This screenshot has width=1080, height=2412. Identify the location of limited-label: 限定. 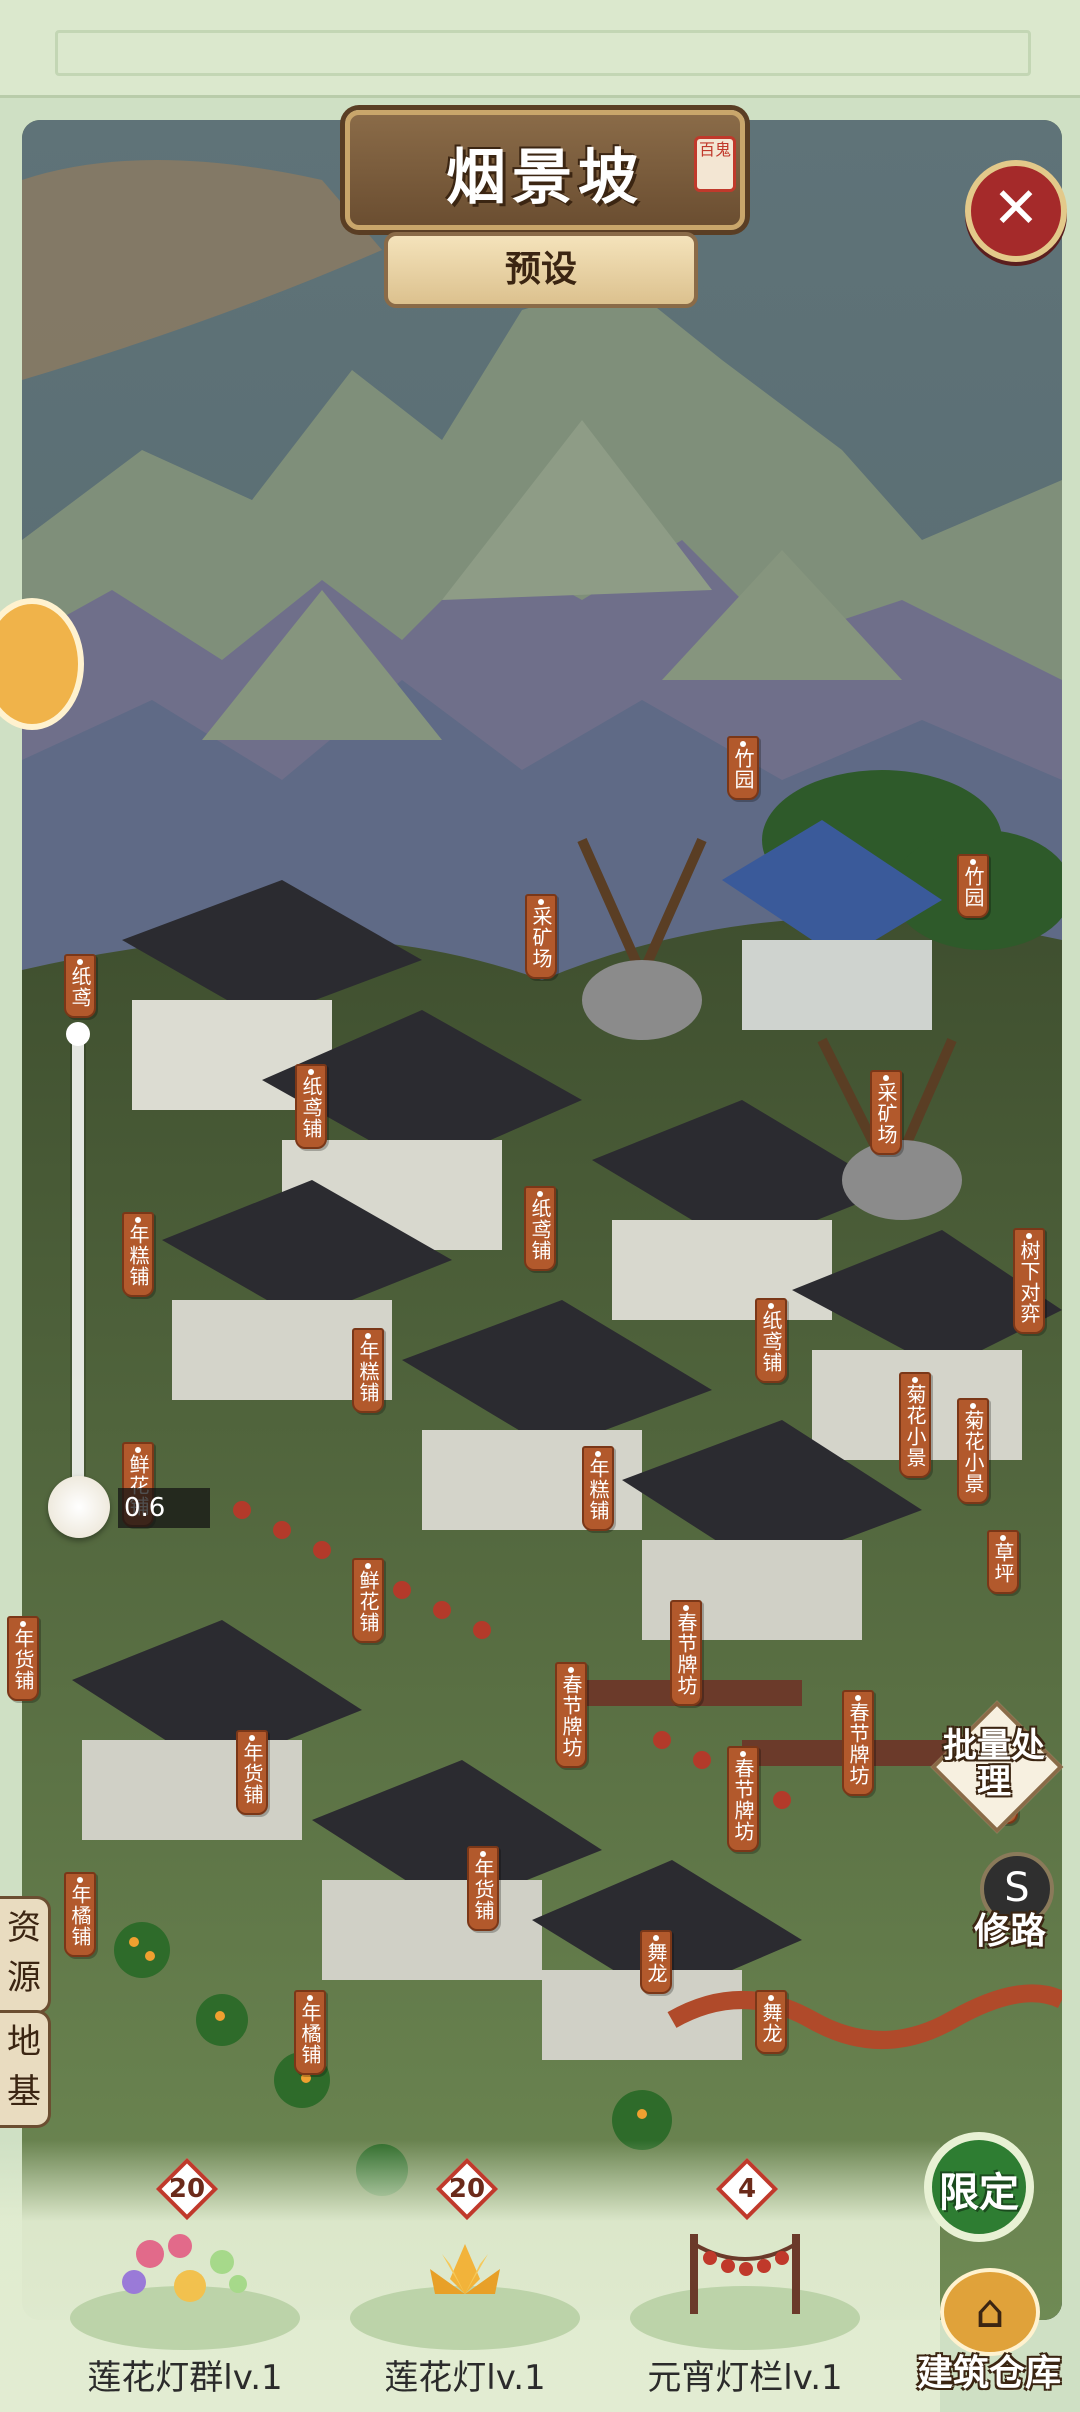
(979, 2193).